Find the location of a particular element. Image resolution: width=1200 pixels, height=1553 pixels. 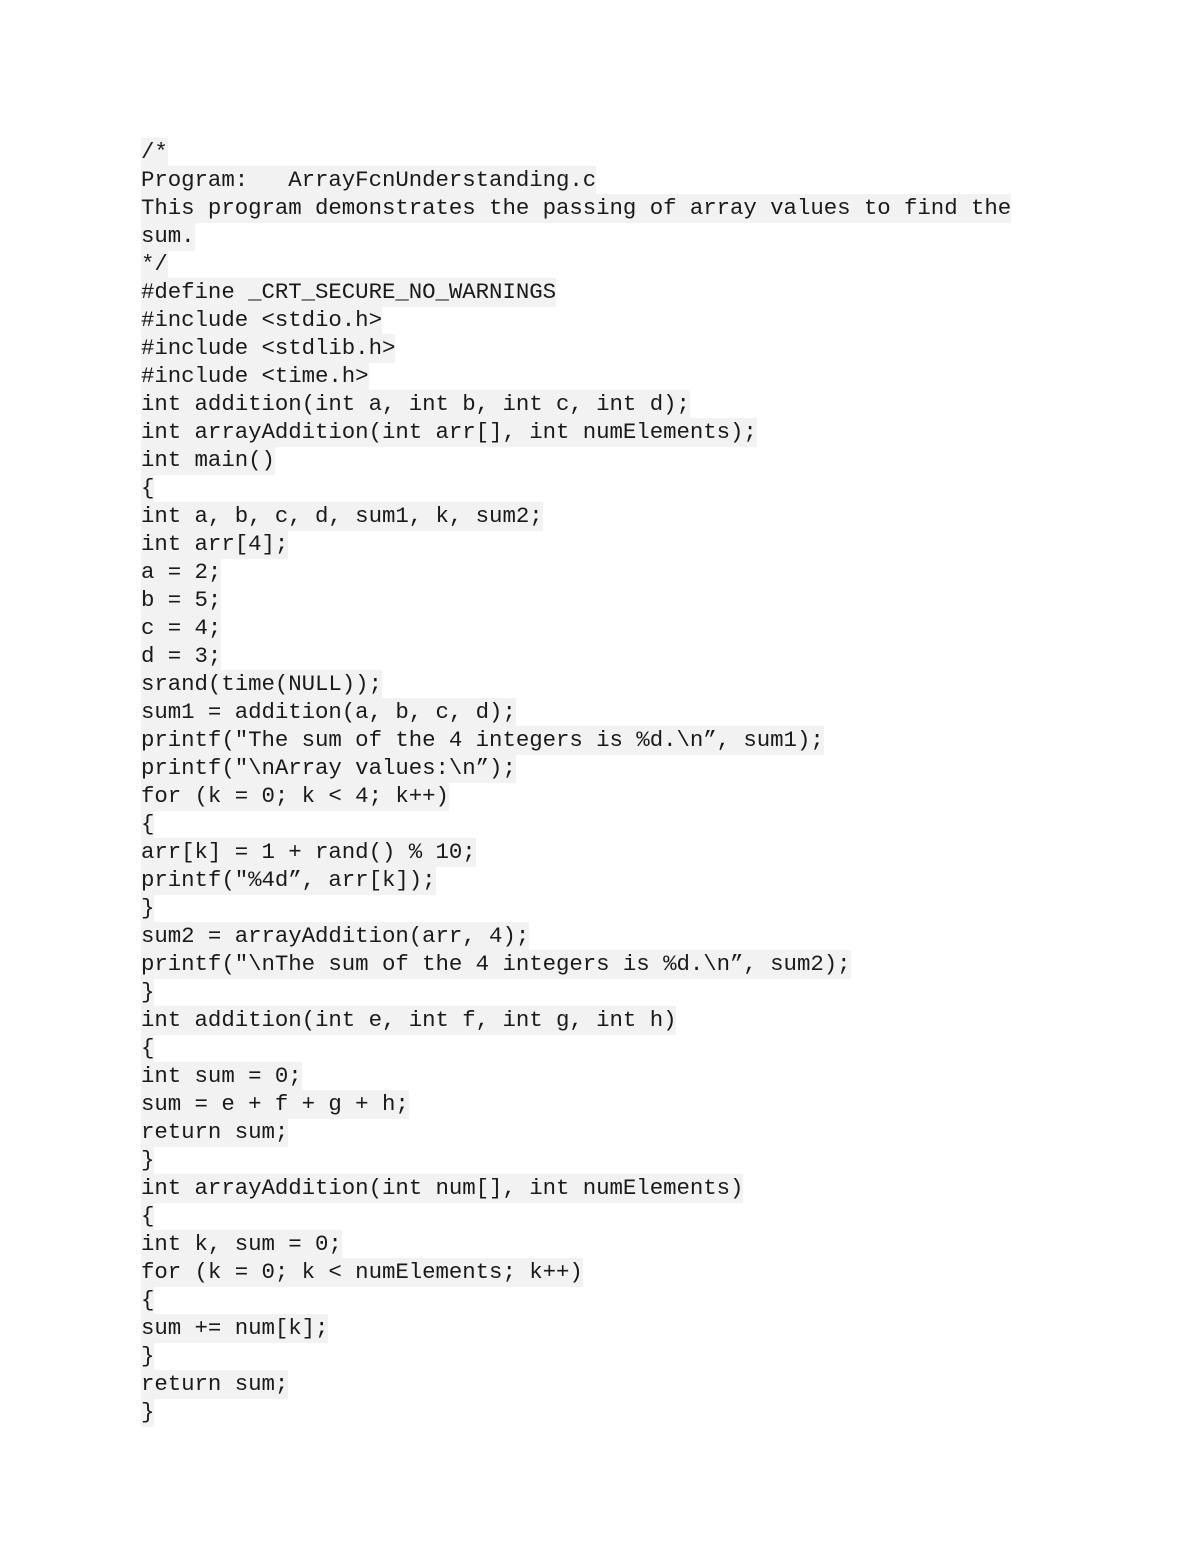

code-line: srand(time(NULL)); is located at coordinates (591, 684).